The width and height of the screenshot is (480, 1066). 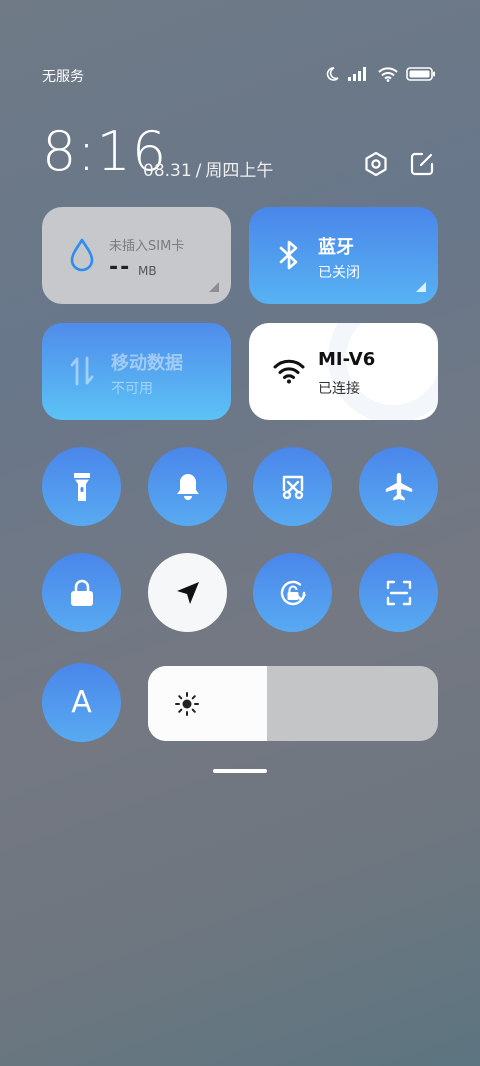 I want to click on sim-data-tile: 未插入SIM卡 -- MB, so click(x=136, y=255).